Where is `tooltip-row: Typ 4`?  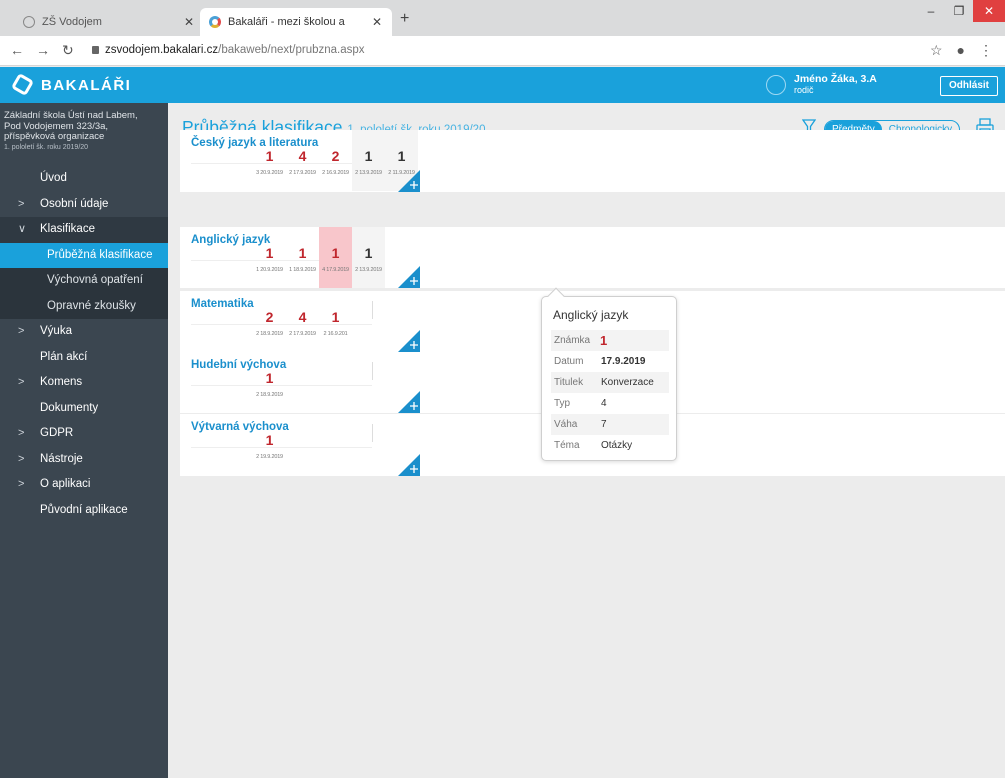 tooltip-row: Typ 4 is located at coordinates (610, 403).